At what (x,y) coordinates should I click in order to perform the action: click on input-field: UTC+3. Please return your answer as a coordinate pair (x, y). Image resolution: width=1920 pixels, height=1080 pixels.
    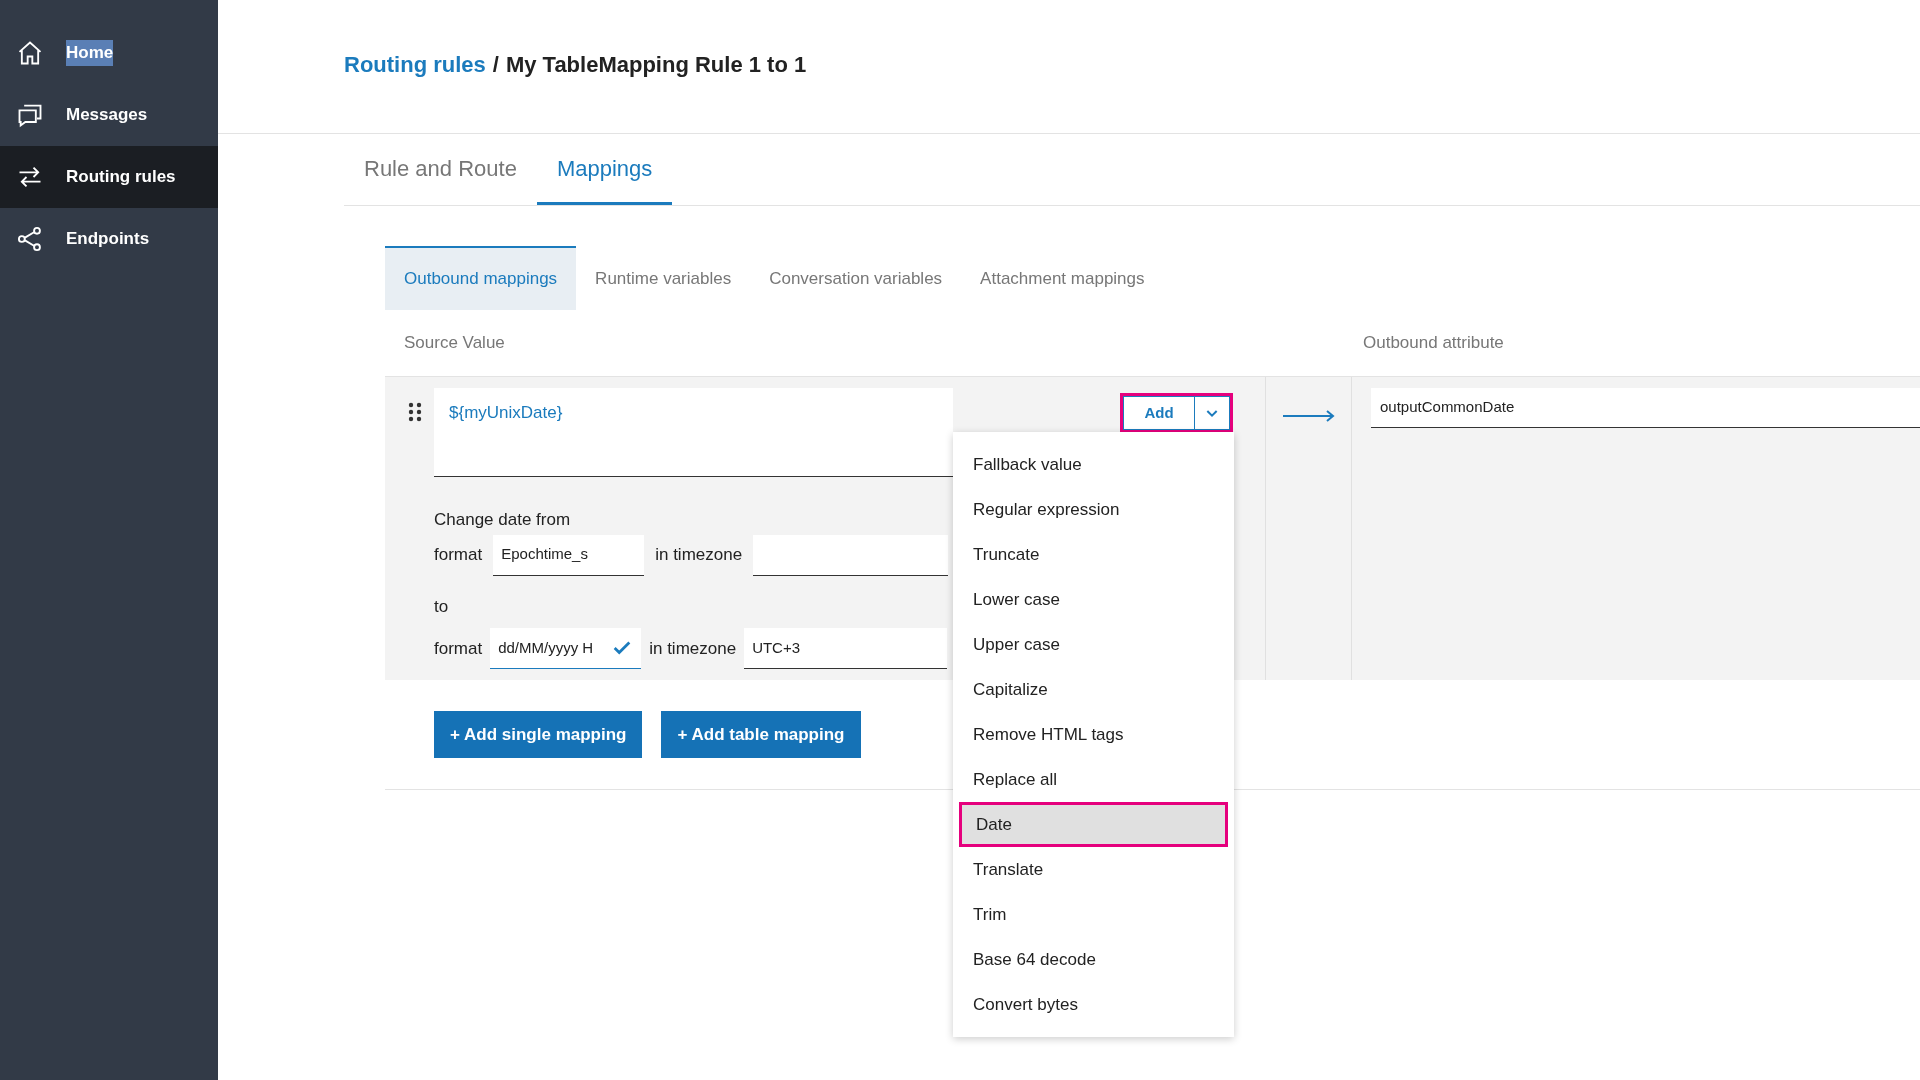
    Looking at the image, I should click on (846, 648).